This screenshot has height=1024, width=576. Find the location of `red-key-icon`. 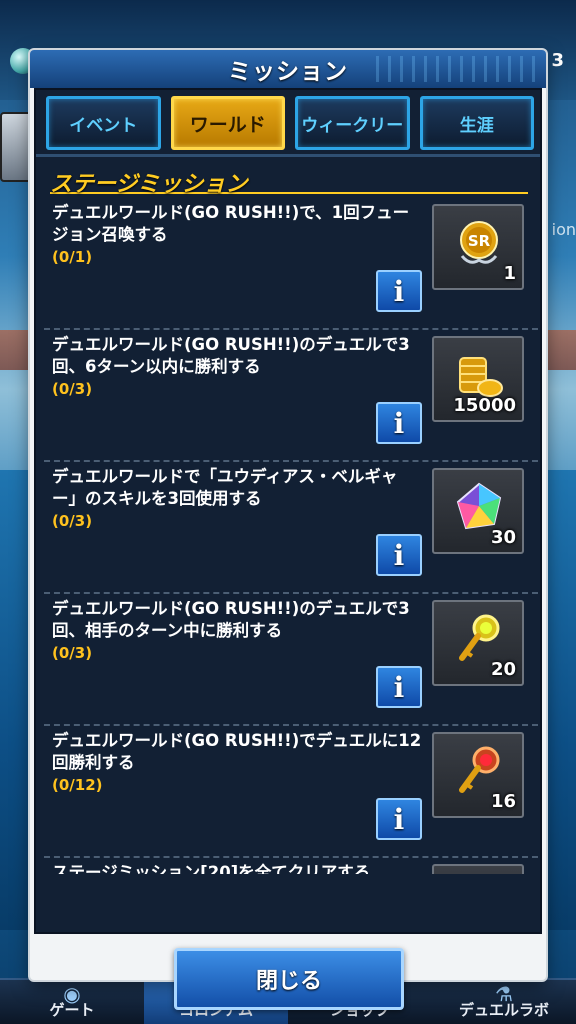

red-key-icon is located at coordinates (479, 769).